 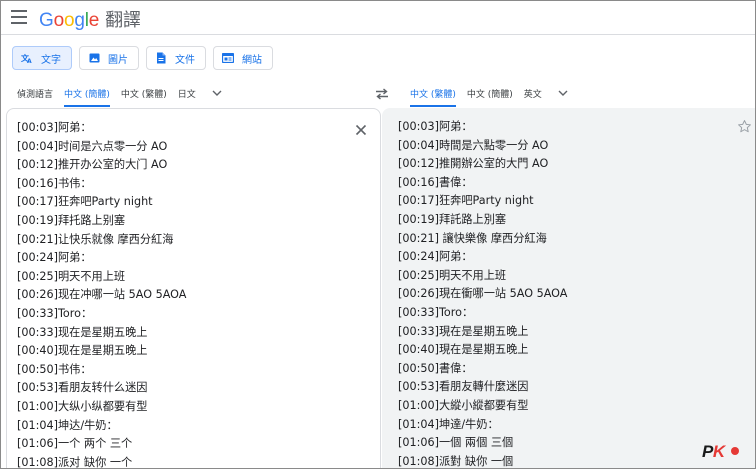 I want to click on save-translation-star-icon, so click(x=744, y=126).